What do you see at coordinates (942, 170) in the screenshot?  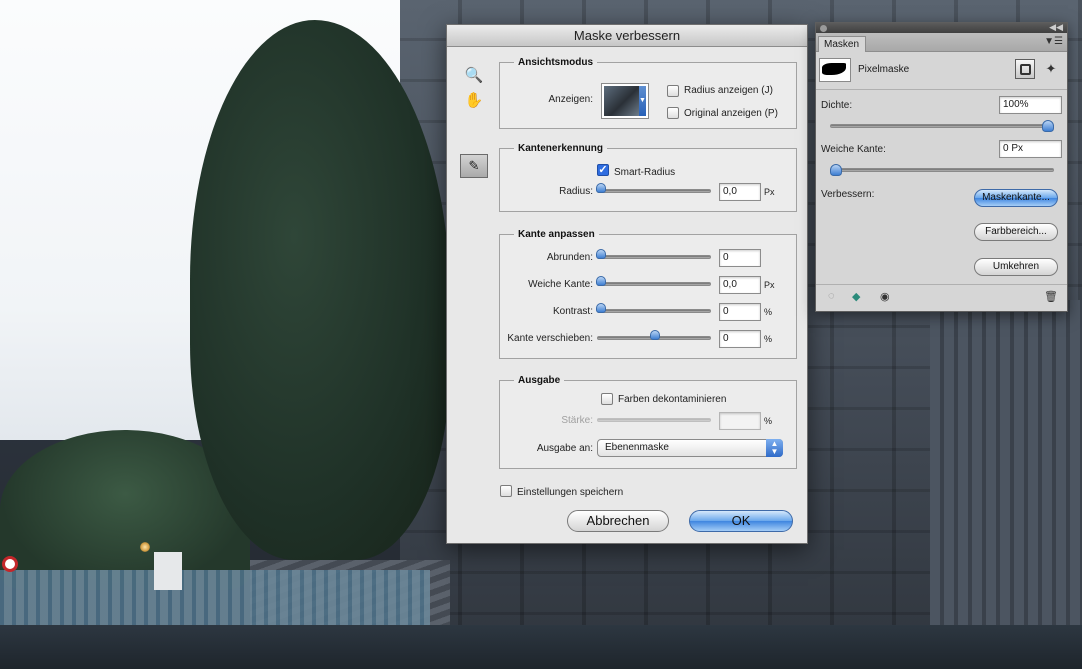 I see `feather-panel-slider` at bounding box center [942, 170].